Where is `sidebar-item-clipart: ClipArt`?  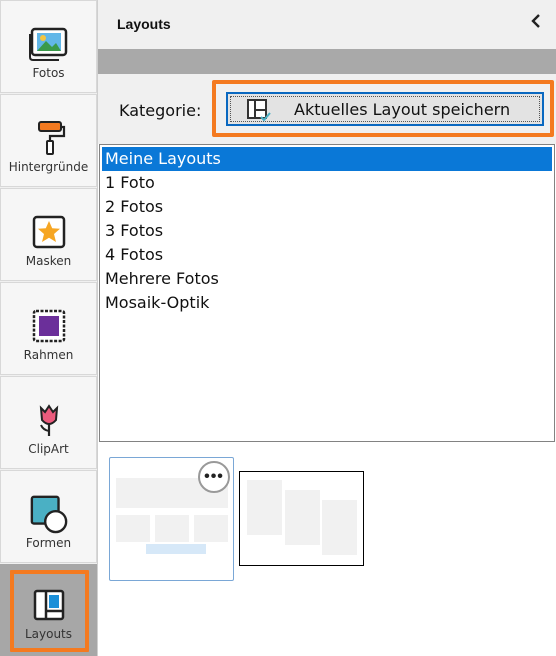 sidebar-item-clipart: ClipArt is located at coordinates (48, 422).